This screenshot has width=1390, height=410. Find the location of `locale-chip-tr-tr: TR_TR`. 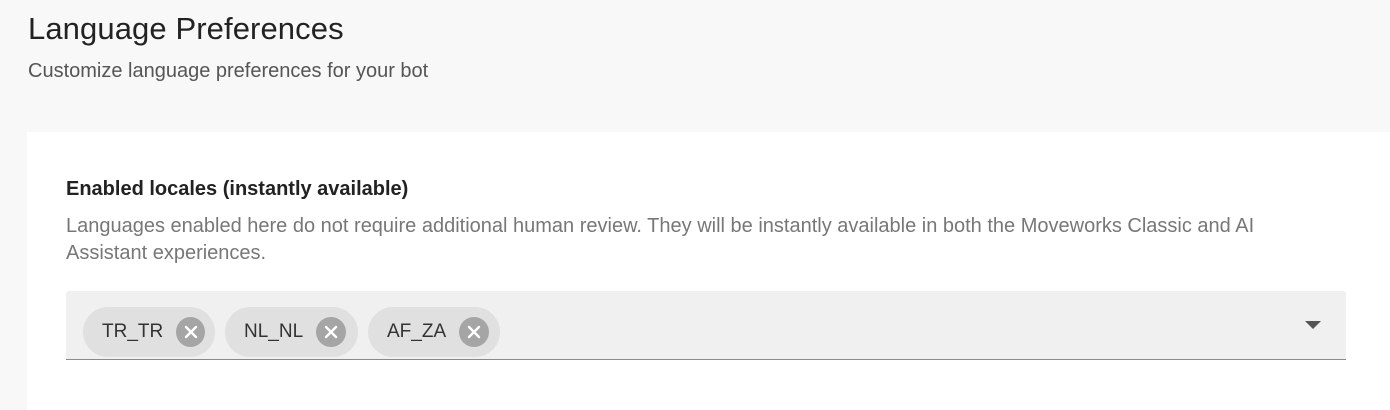

locale-chip-tr-tr: TR_TR is located at coordinates (149, 332).